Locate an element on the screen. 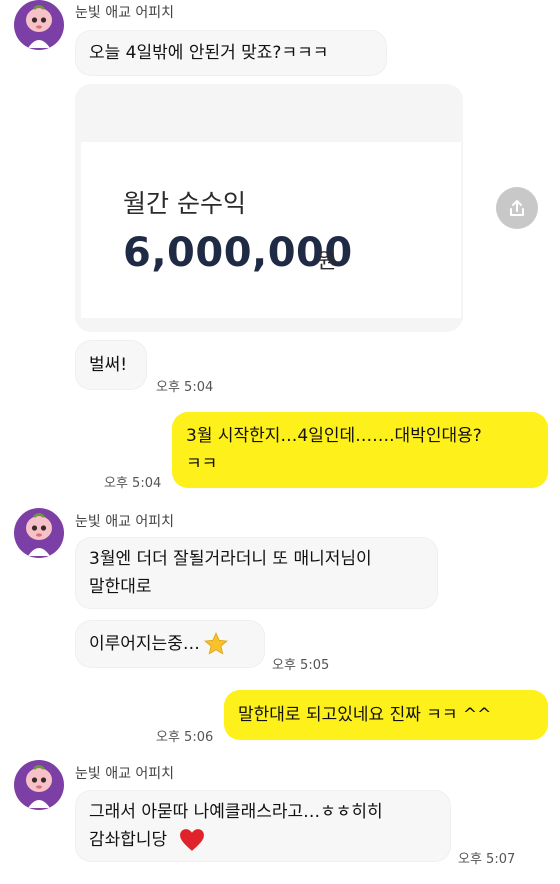 The height and width of the screenshot is (884, 560). message-text-line1: 그래서 아묻따 나예클래스라고…ㅎㅎ히히 is located at coordinates (236, 812).